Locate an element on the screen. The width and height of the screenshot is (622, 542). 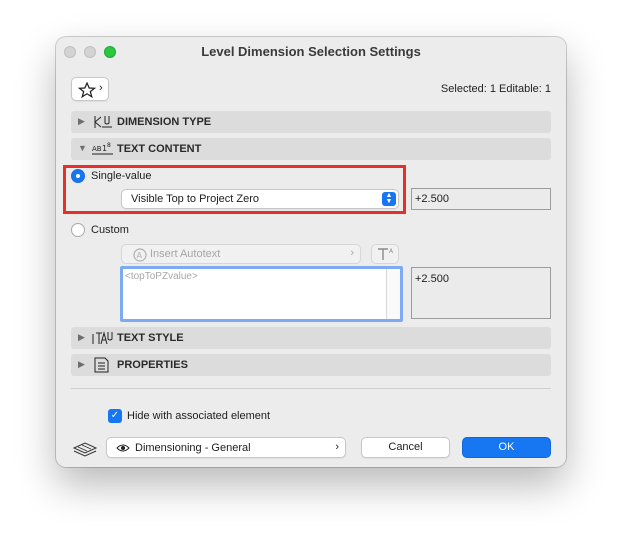
section-properties: ▶ PROPERTIES is located at coordinates (311, 365).